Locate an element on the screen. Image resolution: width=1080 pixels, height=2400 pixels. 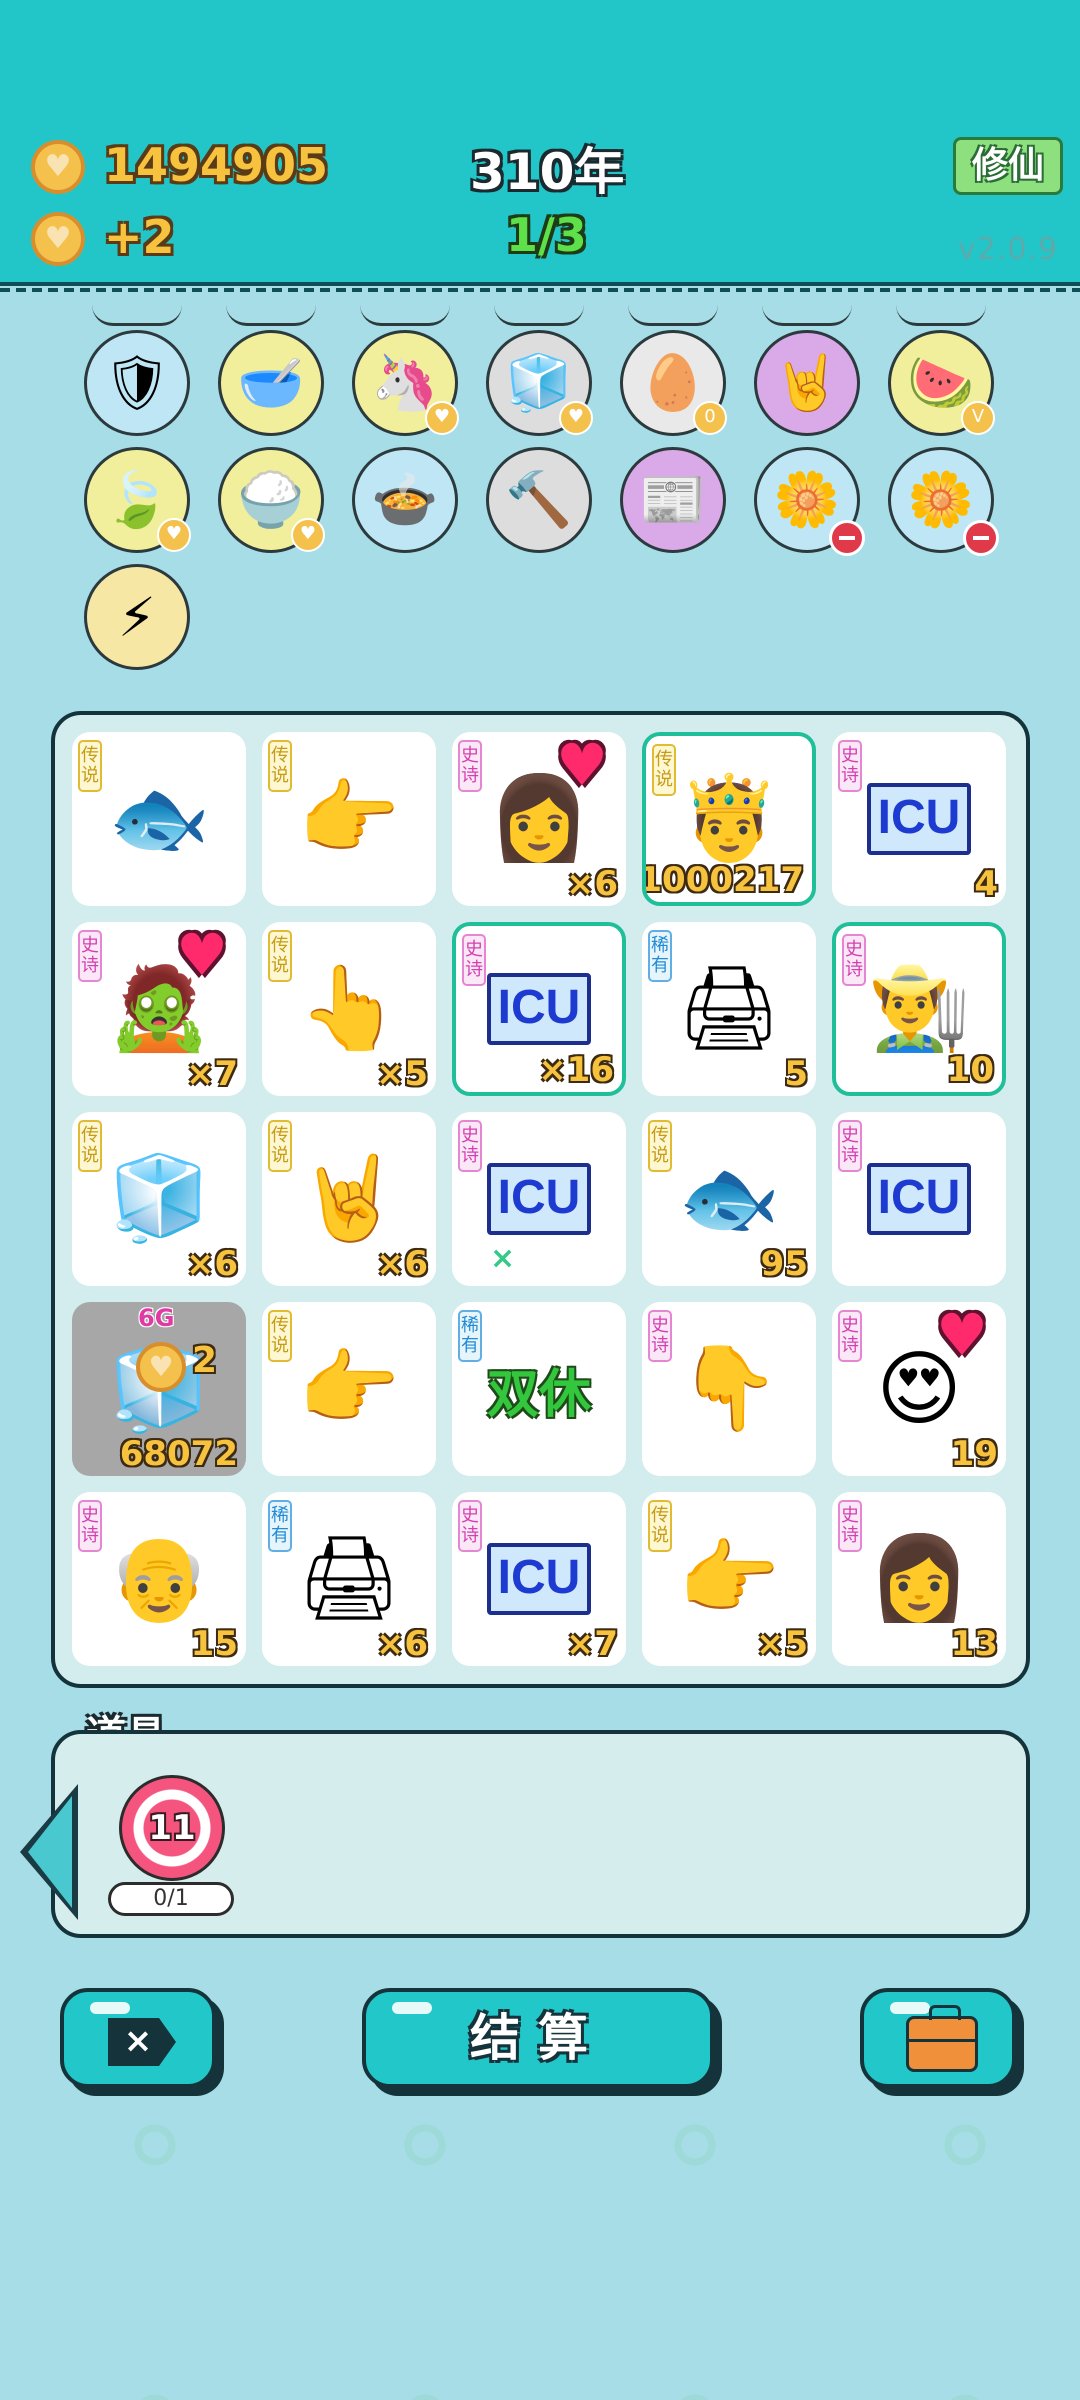
cultivation-button: 修仙 is located at coordinates (1008, 166).